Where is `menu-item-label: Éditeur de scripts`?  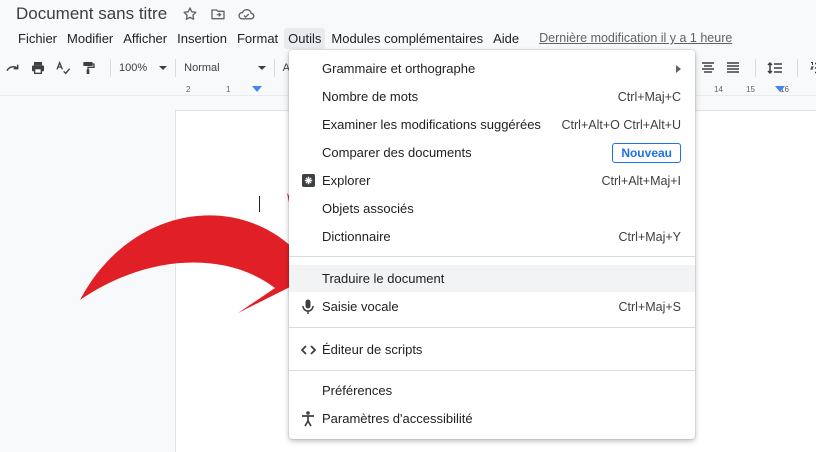 menu-item-label: Éditeur de scripts is located at coordinates (372, 349).